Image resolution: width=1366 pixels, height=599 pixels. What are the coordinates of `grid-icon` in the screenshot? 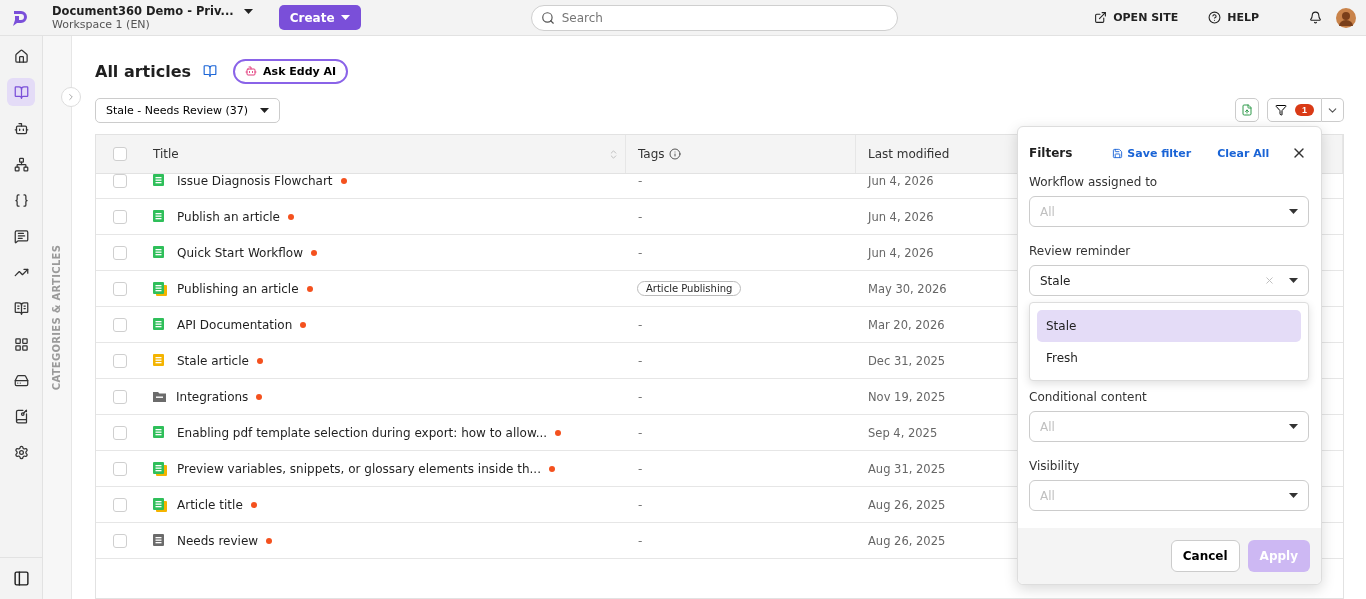 It's located at (21, 344).